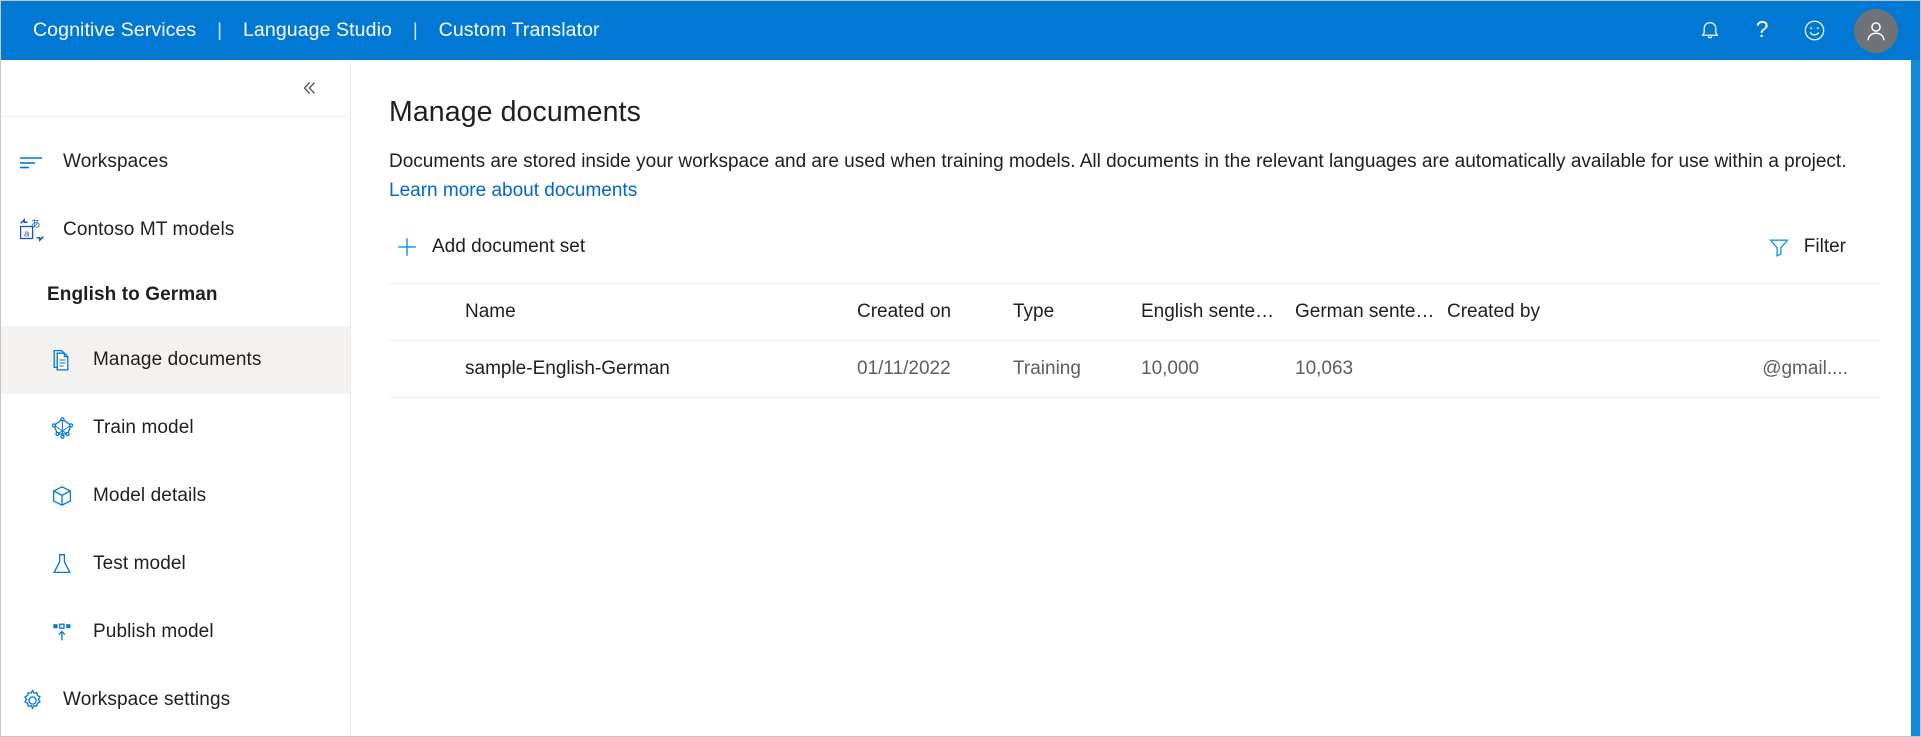  What do you see at coordinates (1915, 398) in the screenshot?
I see `page-scrollbar` at bounding box center [1915, 398].